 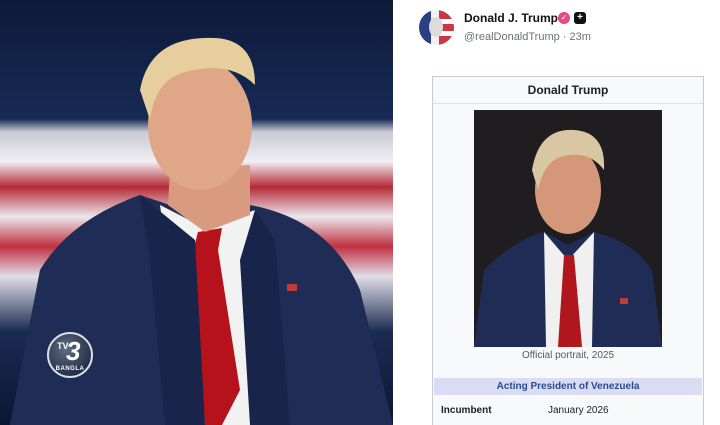 What do you see at coordinates (512, 37) in the screenshot?
I see `handle-text: @realDonaldTrump` at bounding box center [512, 37].